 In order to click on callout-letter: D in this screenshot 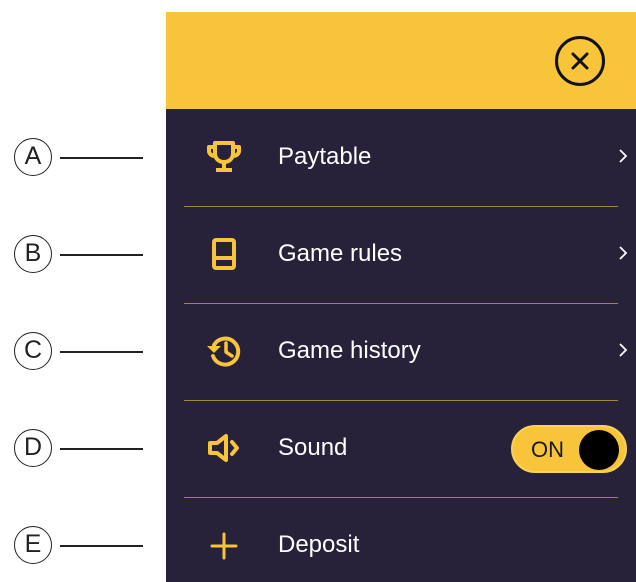, I will do `click(33, 448)`.